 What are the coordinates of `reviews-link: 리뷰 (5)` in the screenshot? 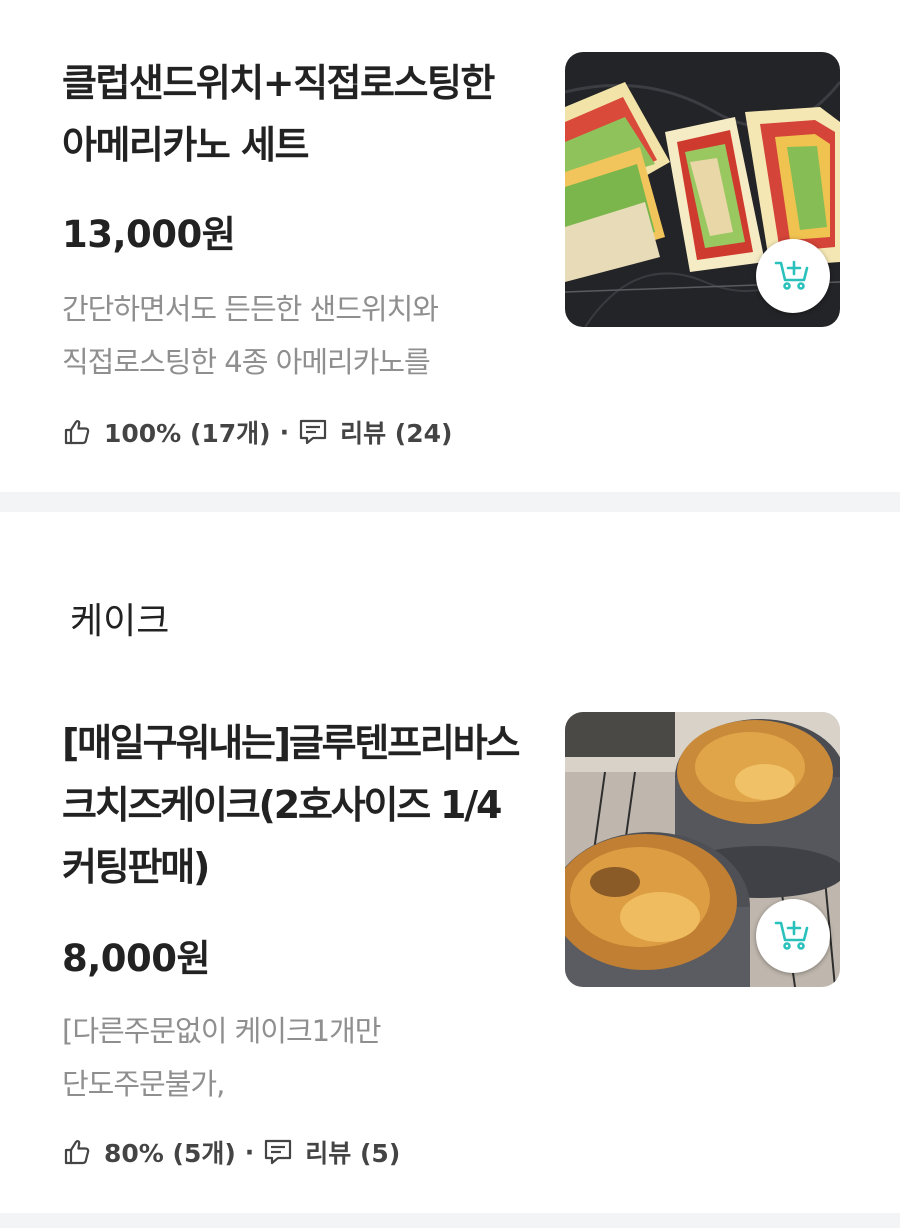 It's located at (352, 1152).